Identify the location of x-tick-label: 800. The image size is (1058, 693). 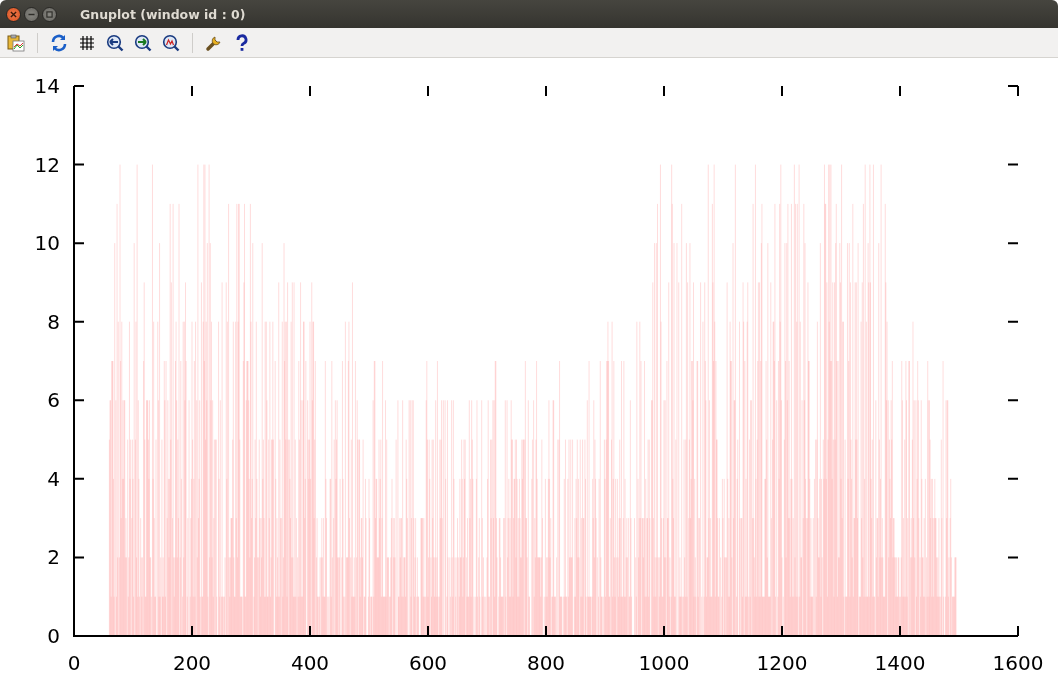
(546, 663).